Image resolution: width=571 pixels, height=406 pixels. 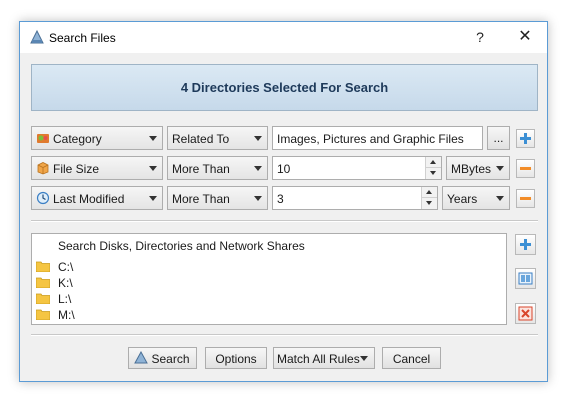 What do you see at coordinates (318, 359) in the screenshot?
I see `match-mode-label: Match All Rules` at bounding box center [318, 359].